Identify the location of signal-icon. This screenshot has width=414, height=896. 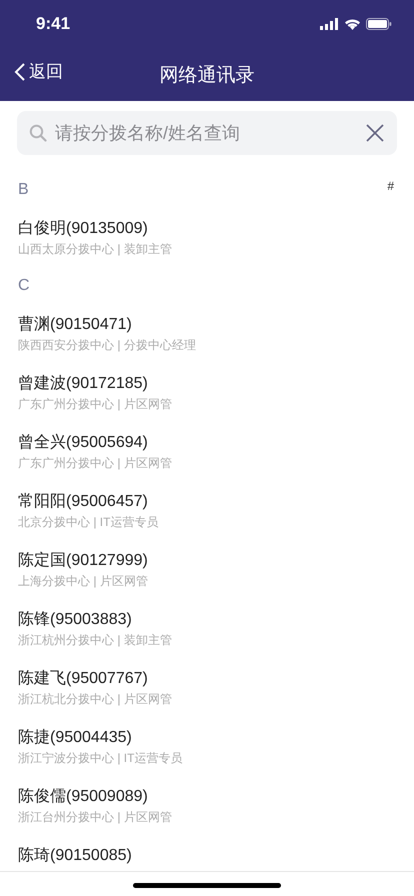
(329, 24).